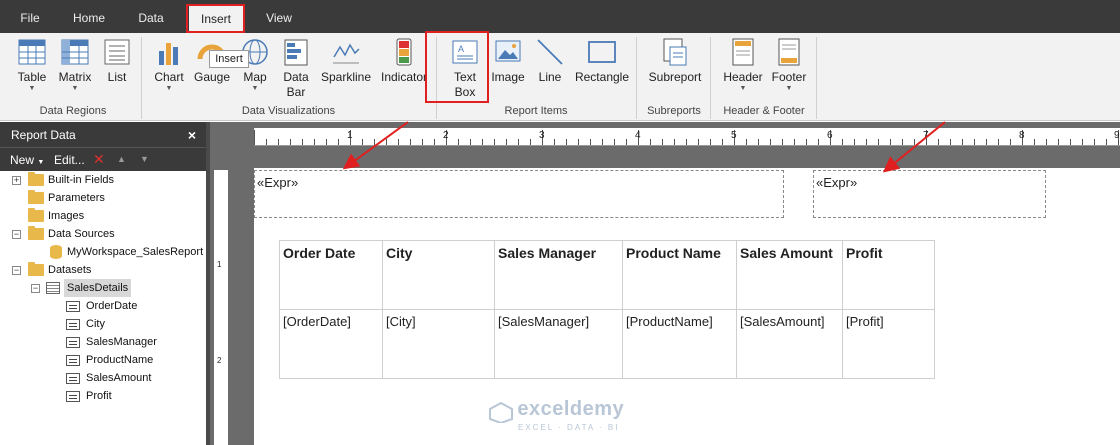  I want to click on watermark: exceldemy EXCEL · DATA · BI, so click(556, 415).